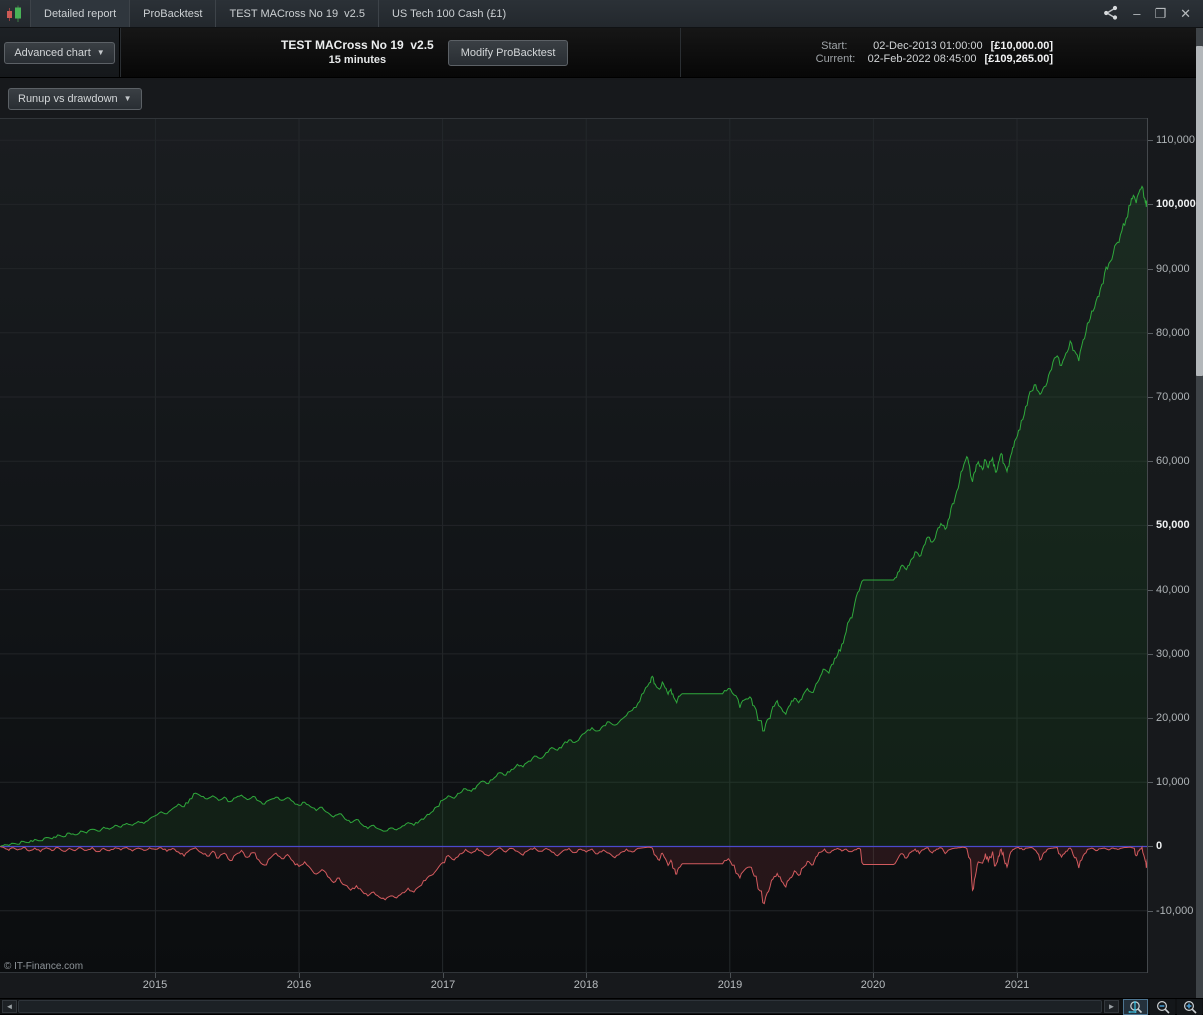 This screenshot has height=1015, width=1203. I want to click on header-left-cell: Advanced chart ▼, so click(60, 52).